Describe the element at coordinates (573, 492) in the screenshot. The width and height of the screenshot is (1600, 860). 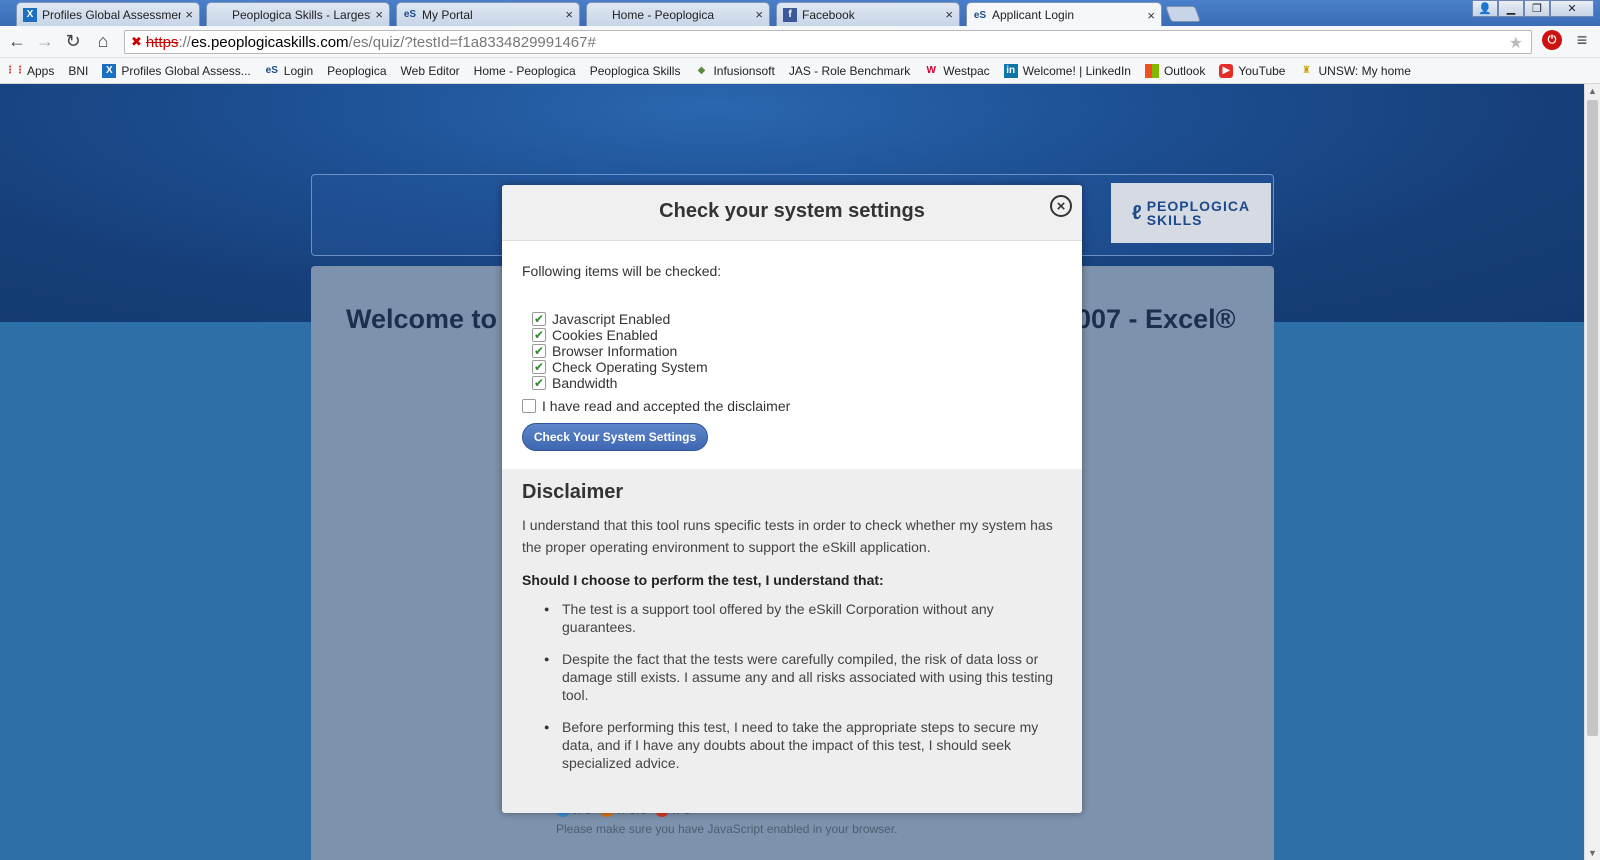
I see `disclaimer-title: Disclaimer` at that location.